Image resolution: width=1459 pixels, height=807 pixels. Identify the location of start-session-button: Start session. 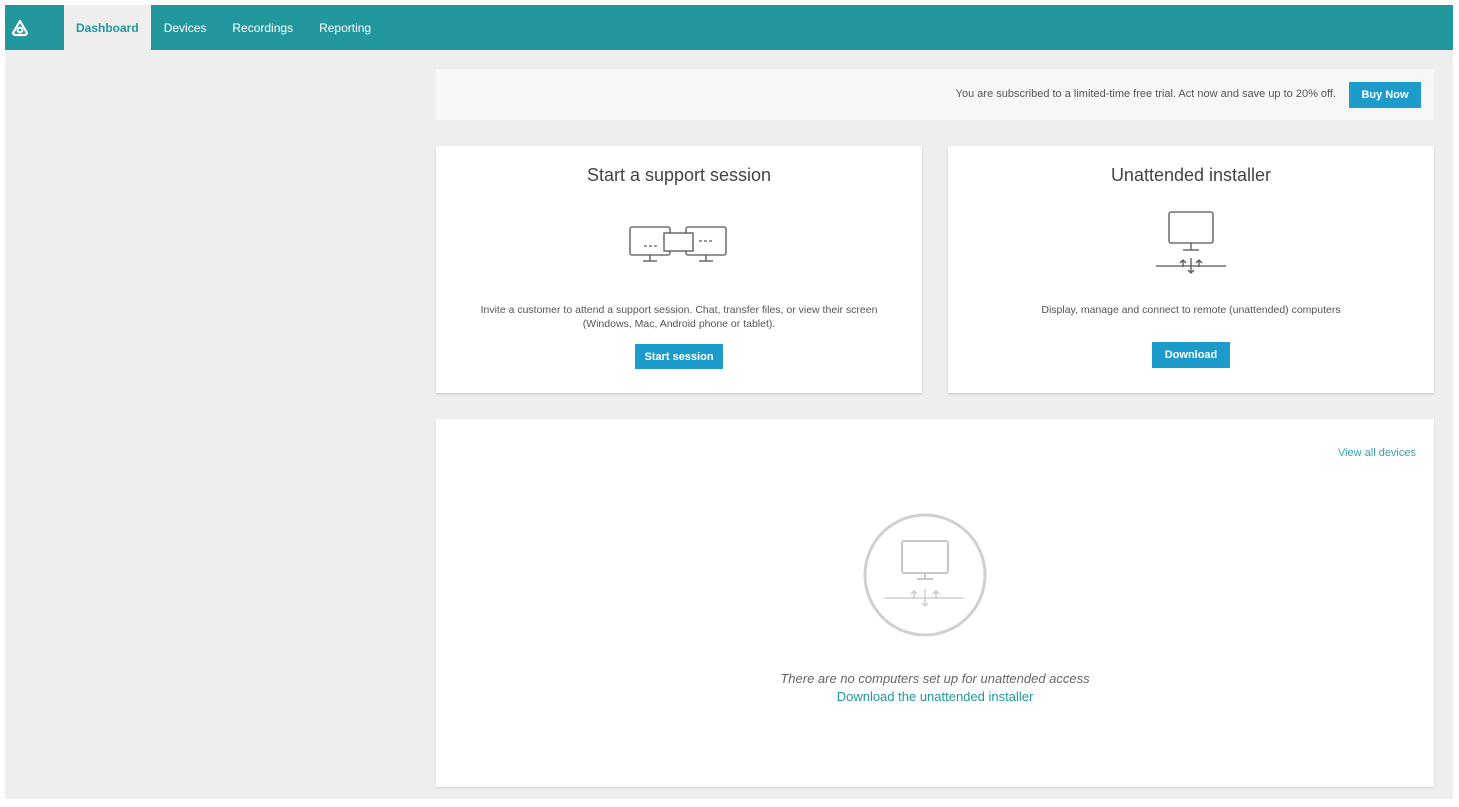
(679, 356).